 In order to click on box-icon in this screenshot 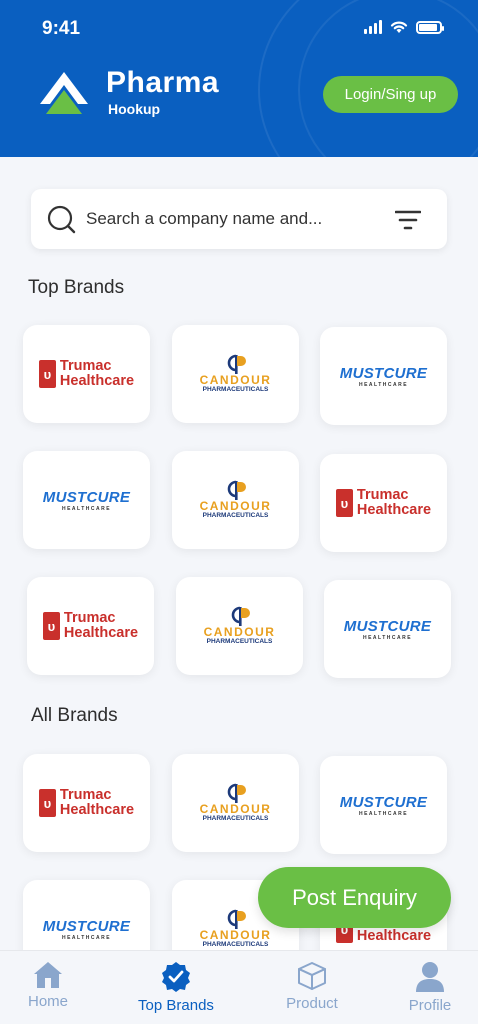, I will do `click(312, 976)`.